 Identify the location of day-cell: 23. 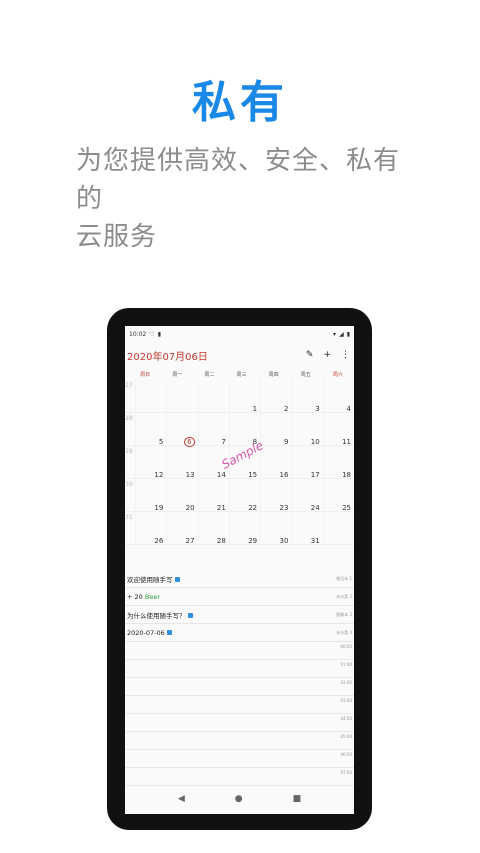
(275, 495).